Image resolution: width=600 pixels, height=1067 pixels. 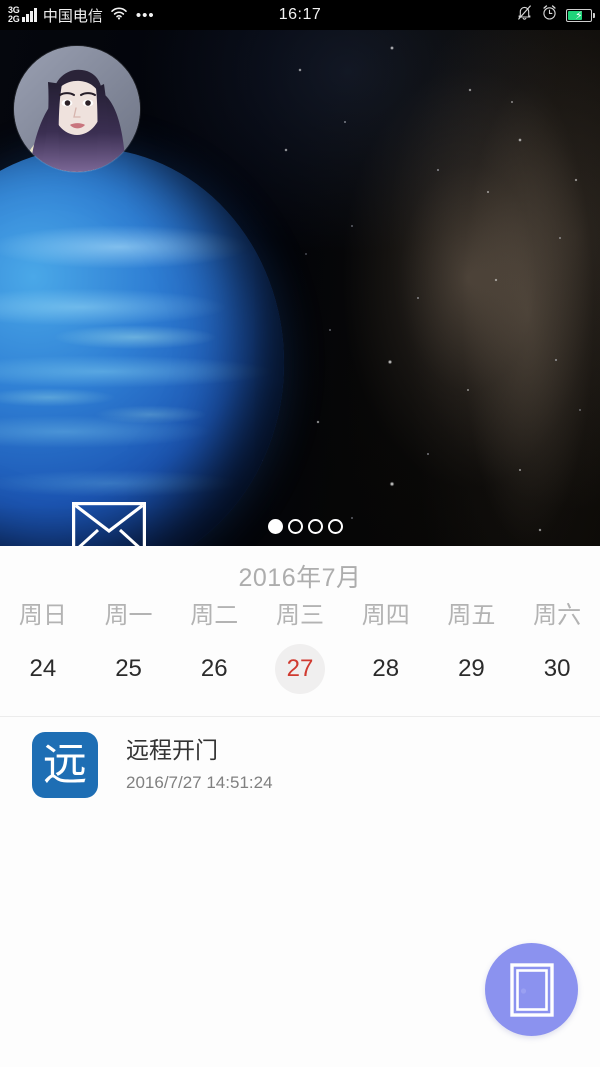 What do you see at coordinates (471, 669) in the screenshot?
I see `calendar-date: 29` at bounding box center [471, 669].